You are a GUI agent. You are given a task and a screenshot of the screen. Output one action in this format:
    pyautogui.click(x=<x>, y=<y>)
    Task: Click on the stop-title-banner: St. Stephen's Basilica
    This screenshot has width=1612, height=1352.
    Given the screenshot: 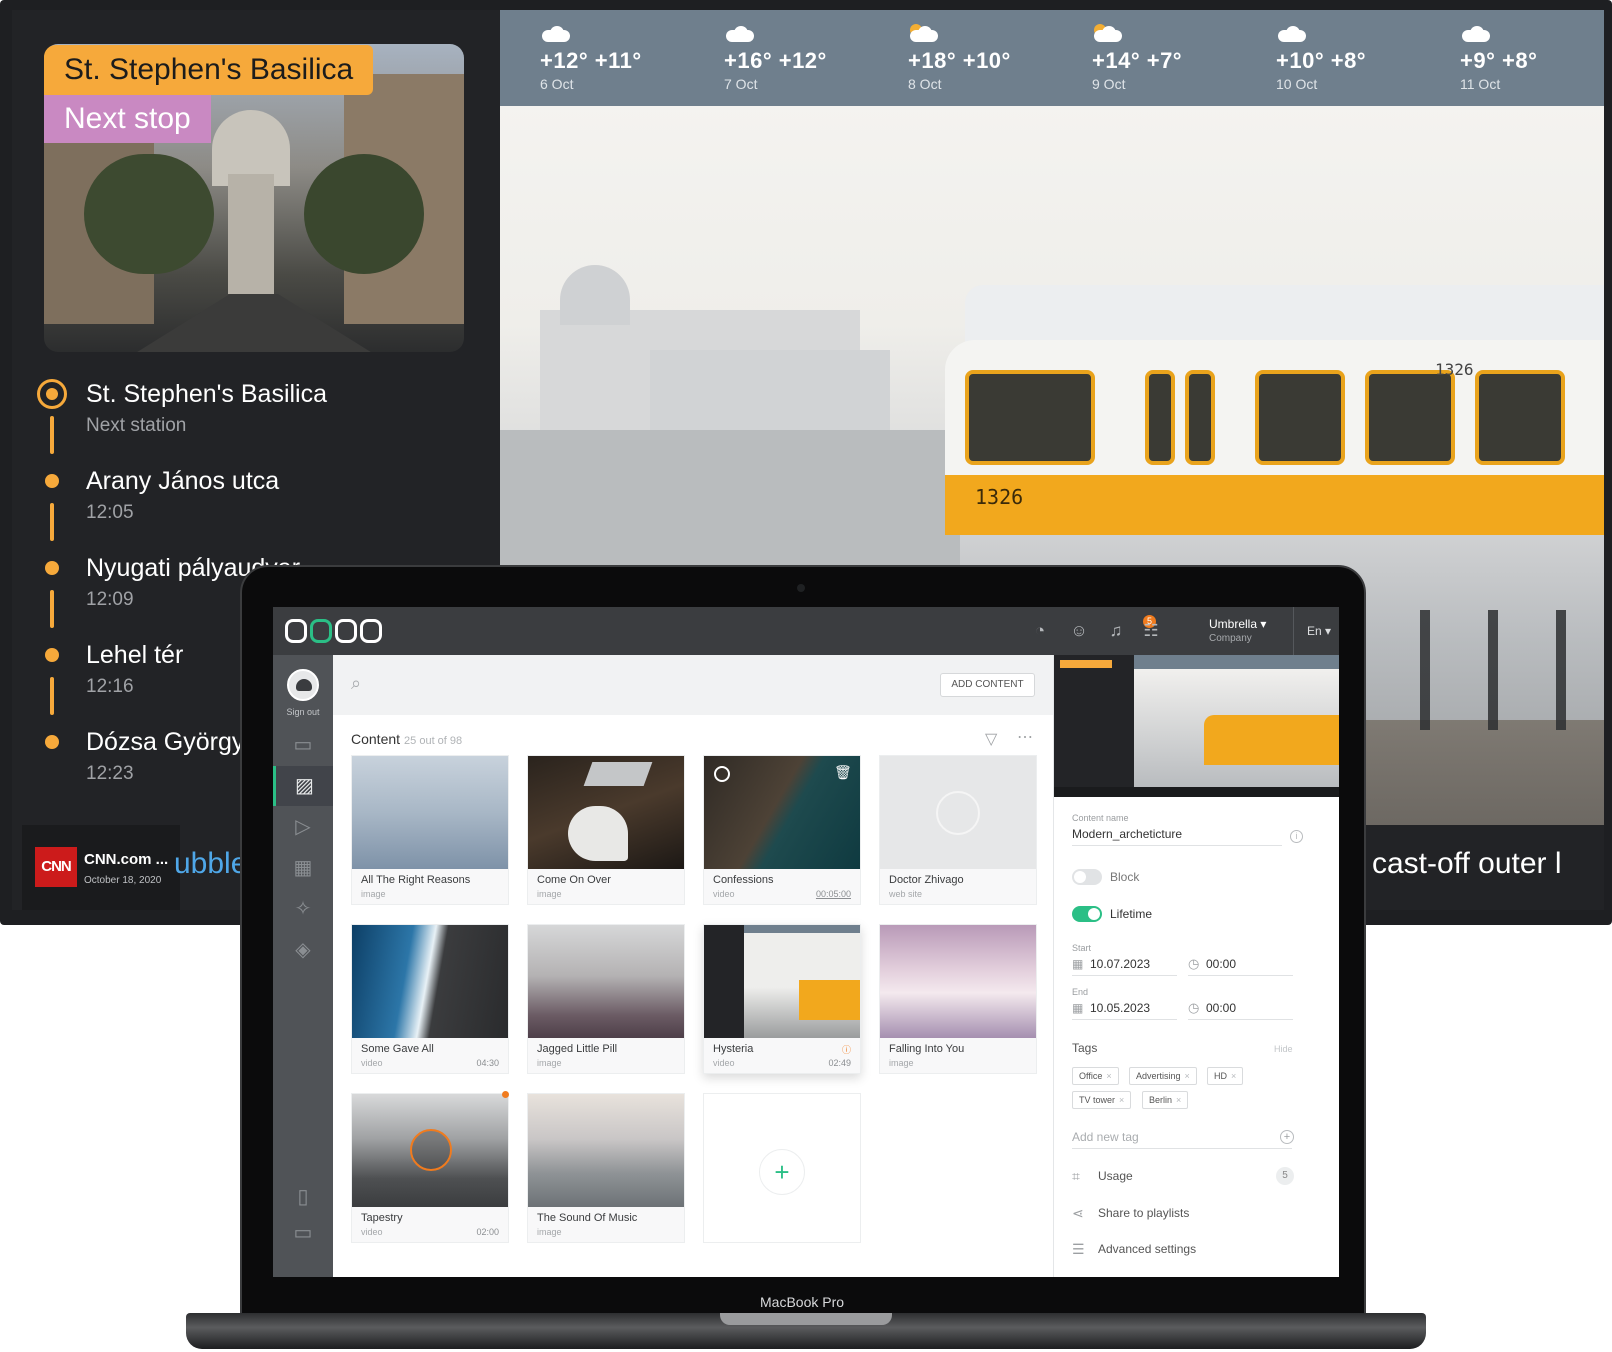 What is the action you would take?
    pyautogui.click(x=209, y=70)
    